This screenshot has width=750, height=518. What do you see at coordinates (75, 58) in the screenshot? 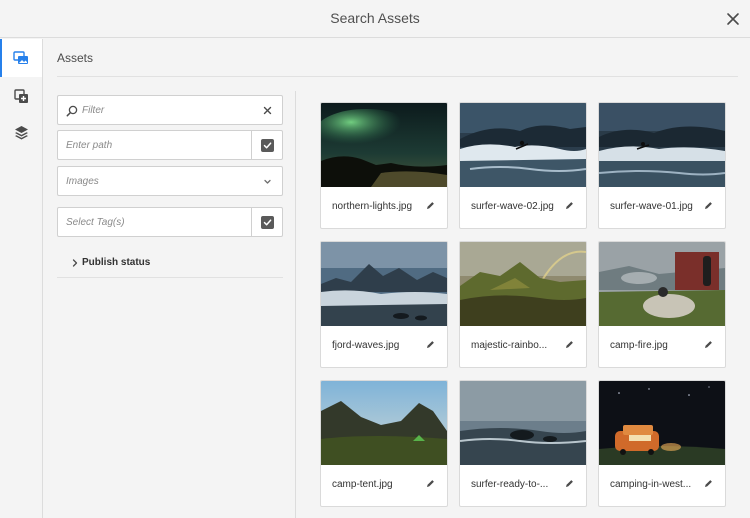
I see `panel-heading: Assets` at bounding box center [75, 58].